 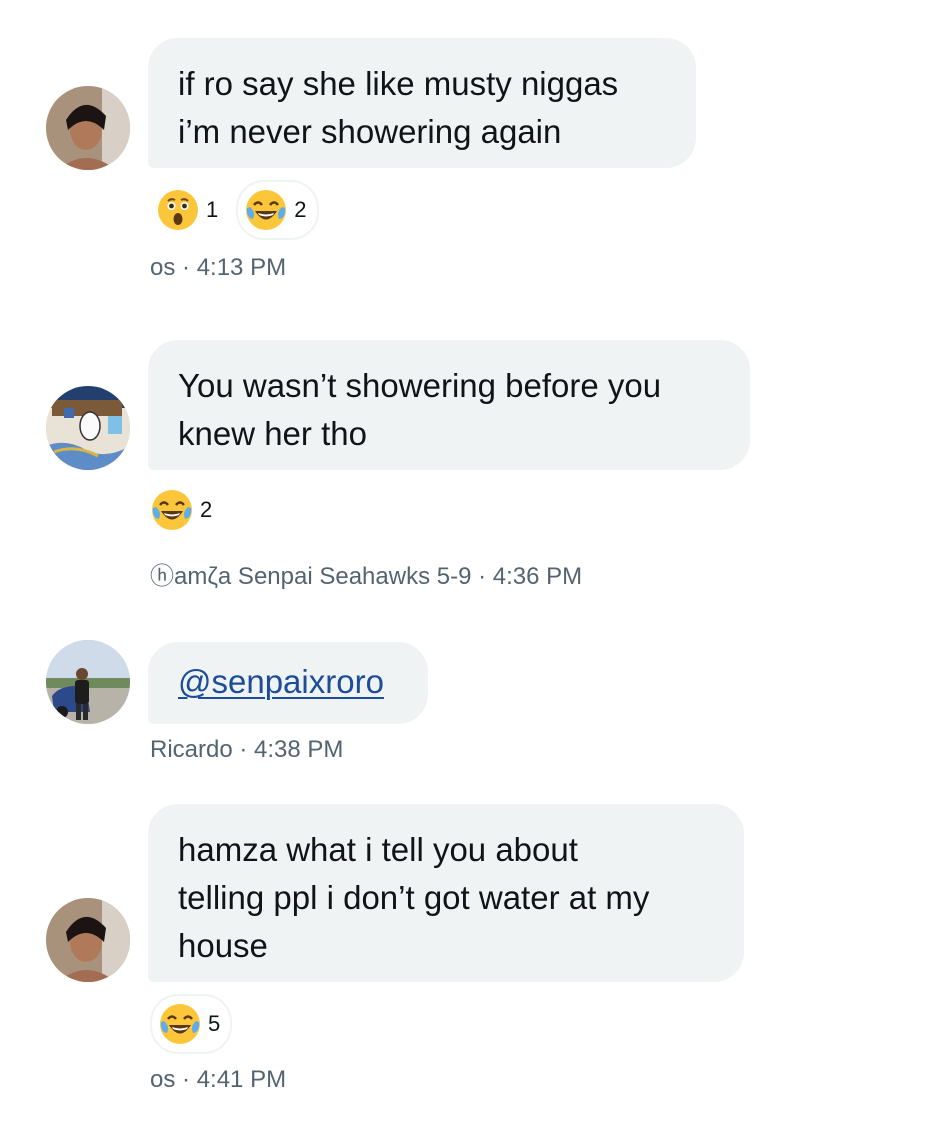 I want to click on reaction-count: 5, so click(x=214, y=1023).